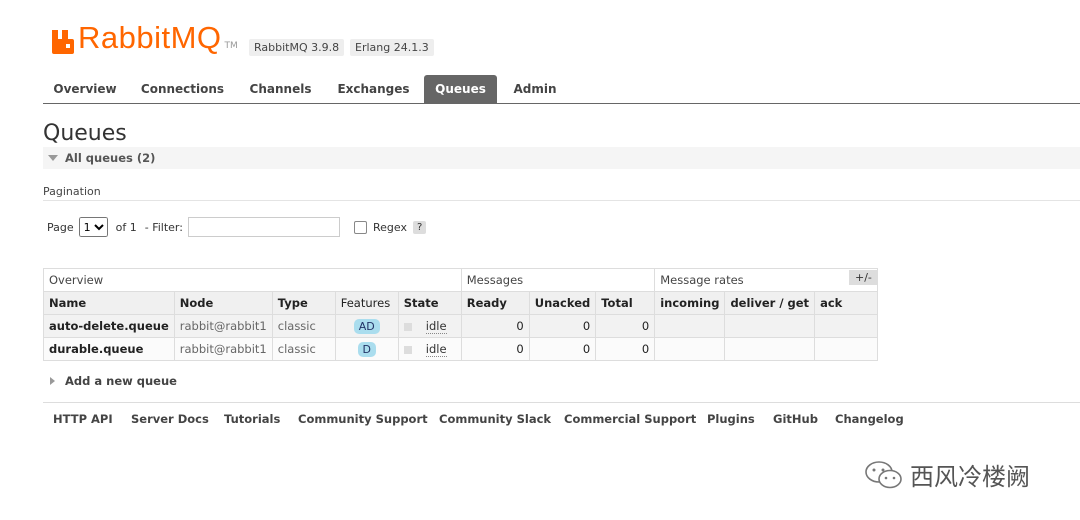  Describe the element at coordinates (83, 419) in the screenshot. I see `footer-link-http-api: HTTP API` at that location.